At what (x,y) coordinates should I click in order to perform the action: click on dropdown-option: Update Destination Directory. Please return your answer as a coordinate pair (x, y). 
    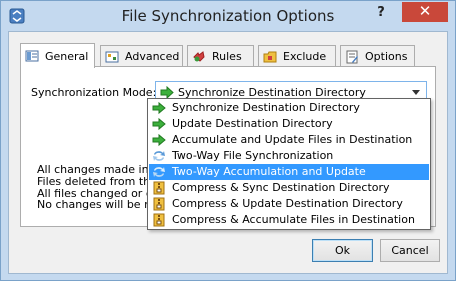
    Looking at the image, I should click on (289, 124).